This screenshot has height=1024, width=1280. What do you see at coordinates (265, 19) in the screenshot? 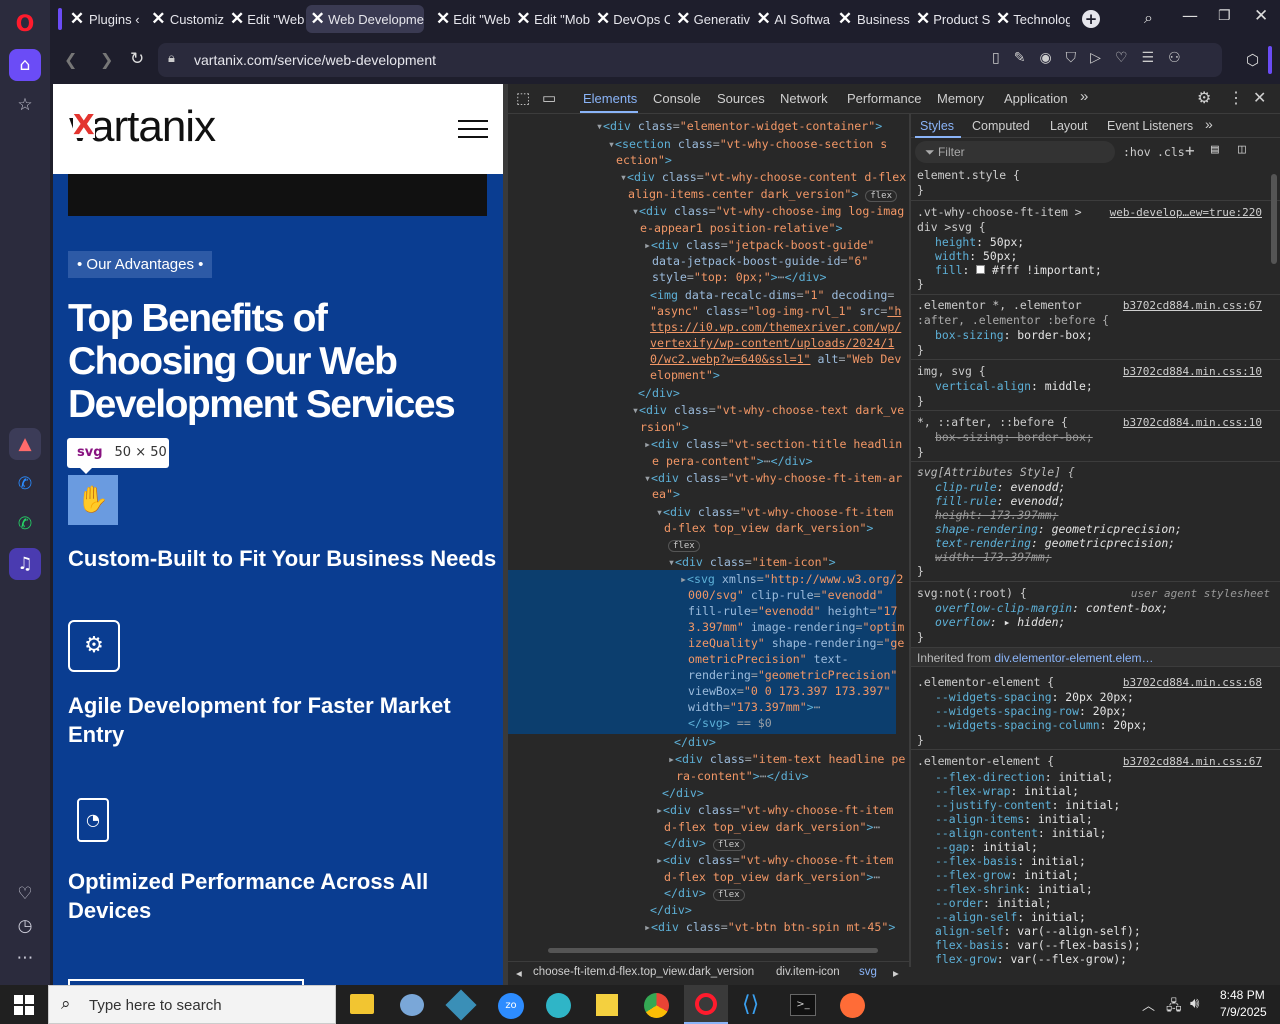
I see `tab-edit-web-1: ✕ Edit "Web` at bounding box center [265, 19].